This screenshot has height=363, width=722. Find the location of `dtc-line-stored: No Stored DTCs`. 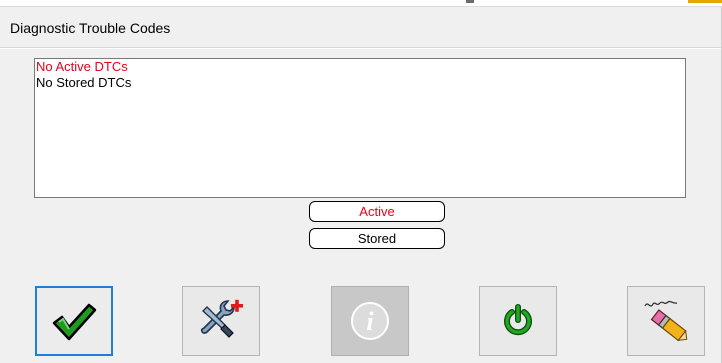

dtc-line-stored: No Stored DTCs is located at coordinates (84, 82).